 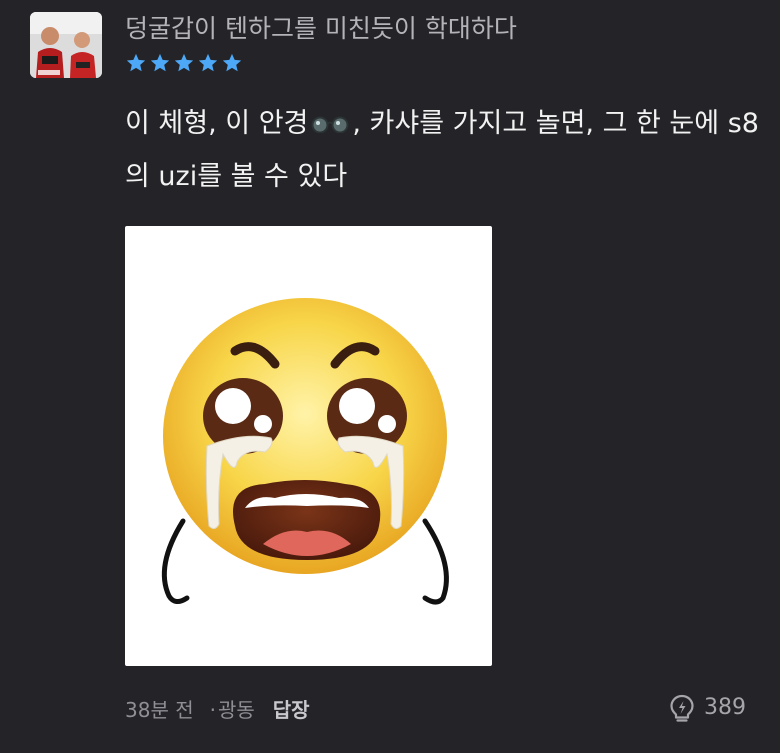 What do you see at coordinates (159, 710) in the screenshot?
I see `timestamp: 38분 전` at bounding box center [159, 710].